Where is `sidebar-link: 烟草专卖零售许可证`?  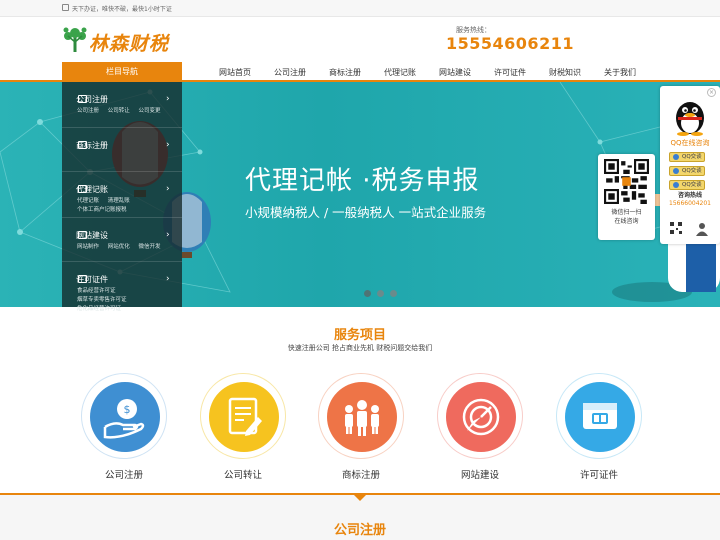 sidebar-link: 烟草专卖零售许可证 is located at coordinates (102, 300).